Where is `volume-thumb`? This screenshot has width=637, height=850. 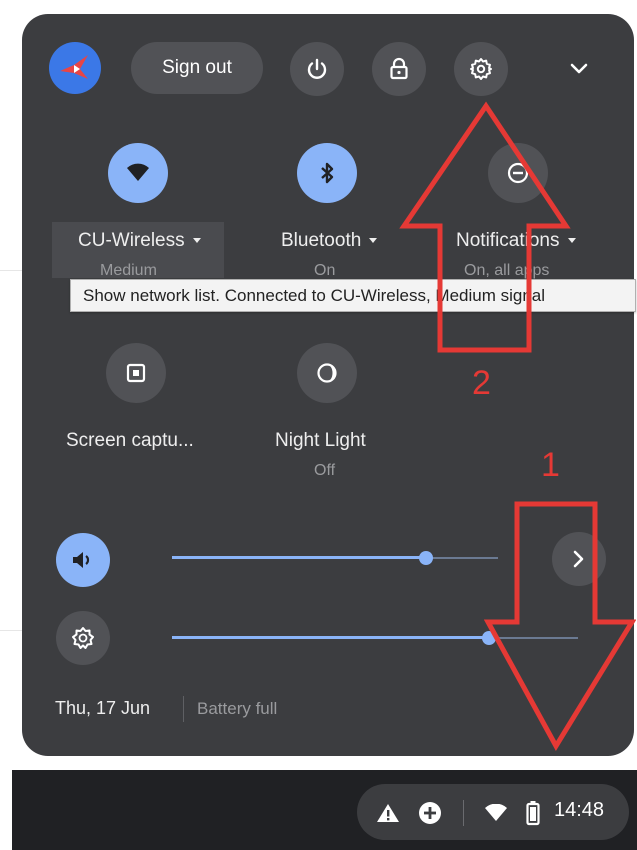 volume-thumb is located at coordinates (426, 558).